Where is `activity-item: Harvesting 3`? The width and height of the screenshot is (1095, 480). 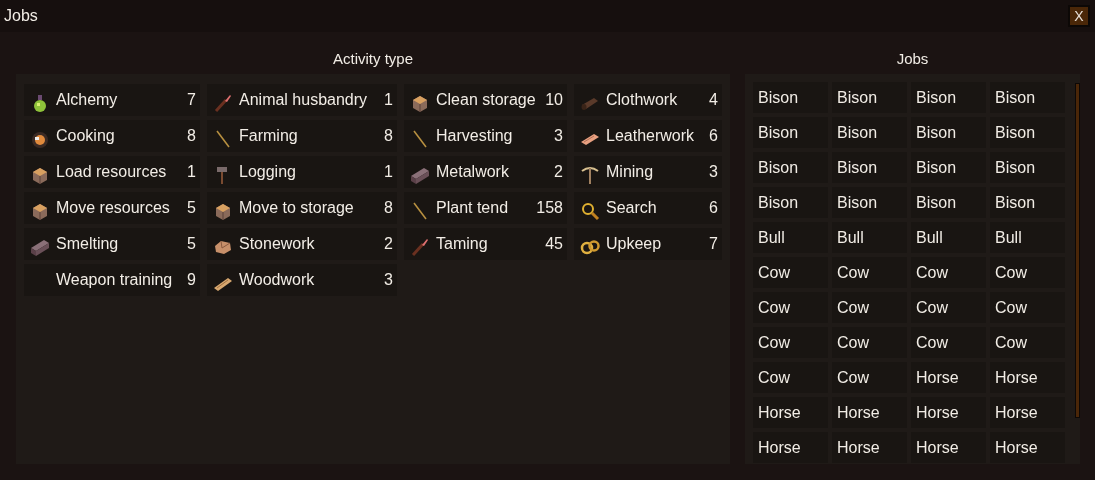 activity-item: Harvesting 3 is located at coordinates (485, 136).